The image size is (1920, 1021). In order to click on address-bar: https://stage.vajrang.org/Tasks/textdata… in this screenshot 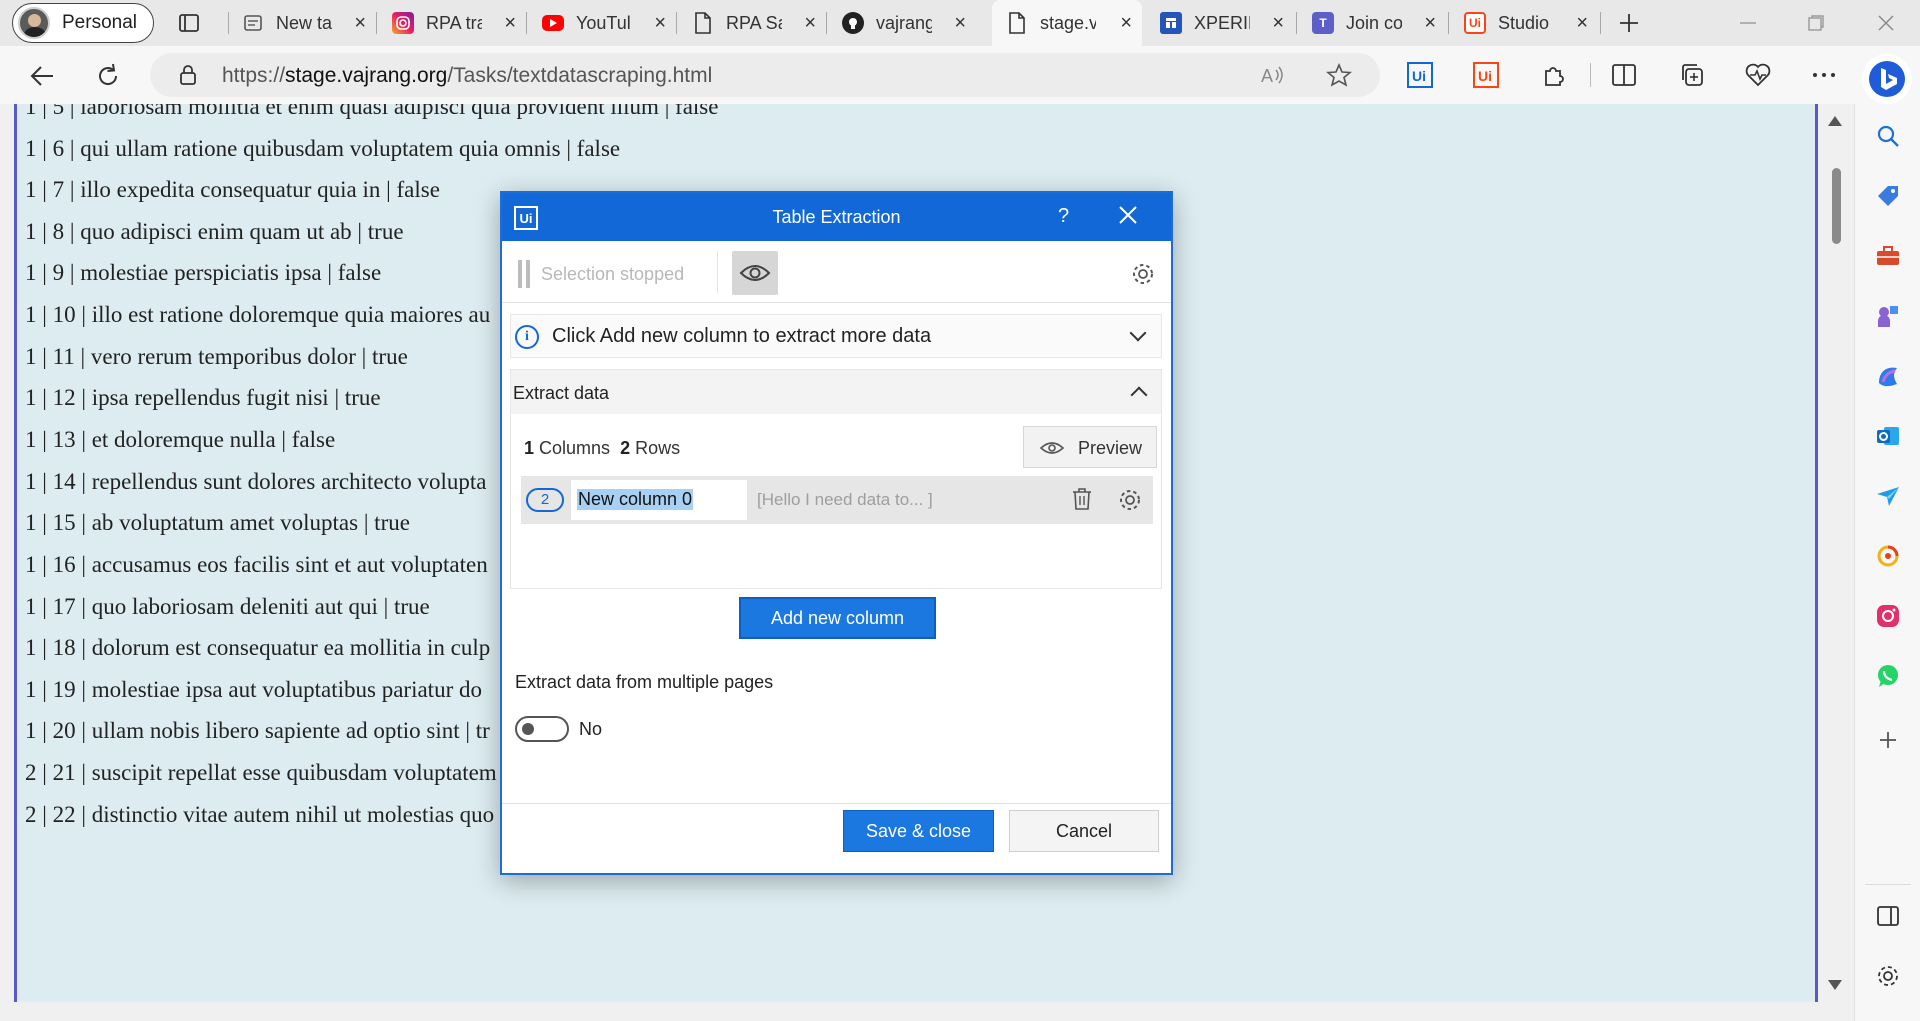, I will do `click(765, 75)`.